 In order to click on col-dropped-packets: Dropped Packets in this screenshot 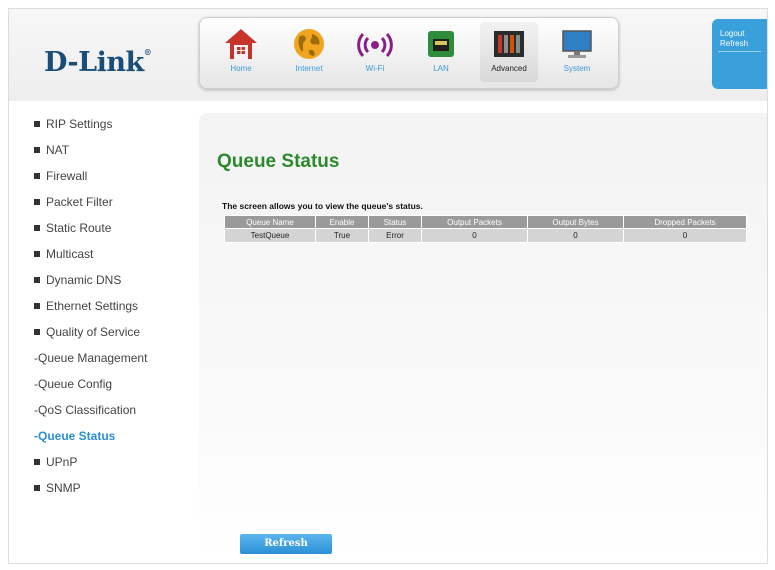, I will do `click(685, 222)`.